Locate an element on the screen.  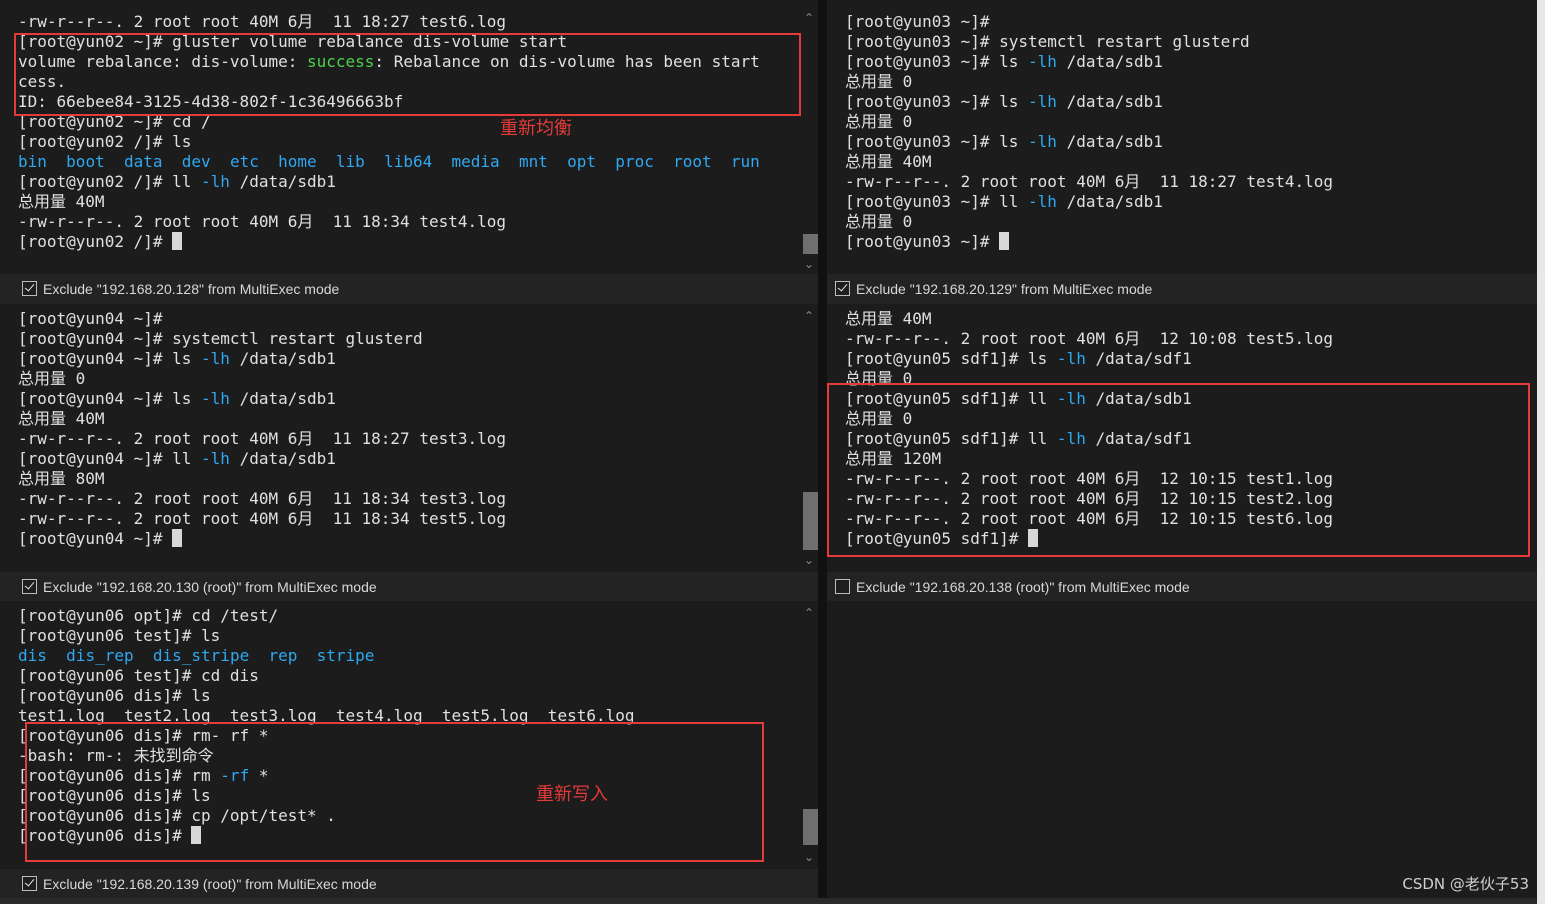
terminal-line: [root@yun06 test]# ls is located at coordinates (409, 636).